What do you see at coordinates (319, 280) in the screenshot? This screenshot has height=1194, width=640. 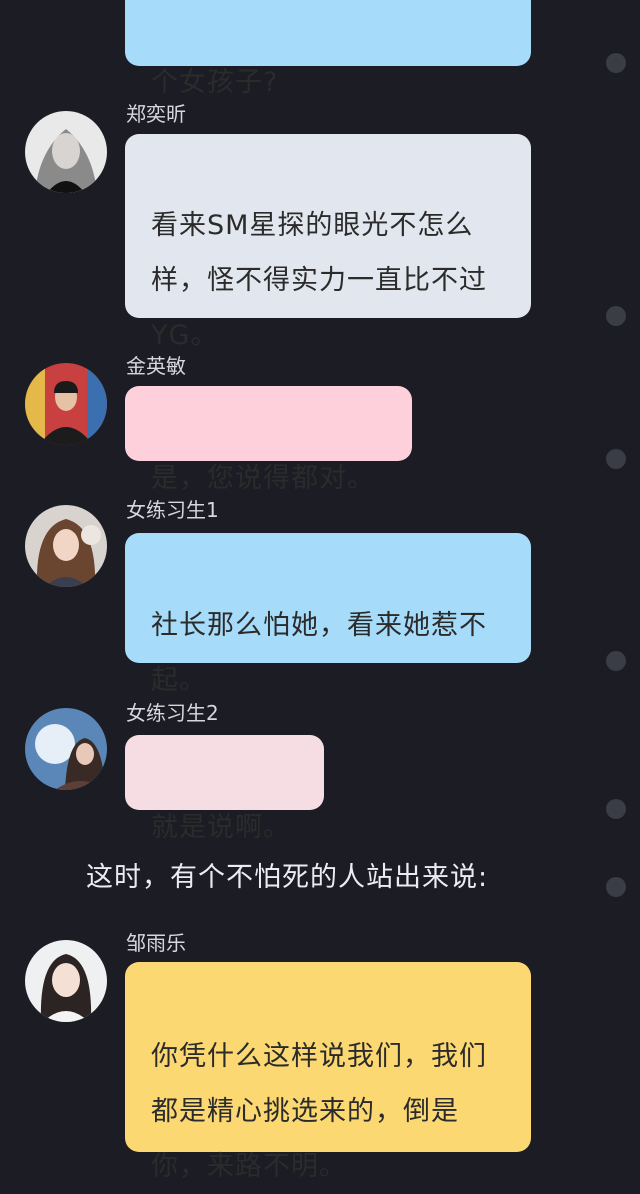 I see `message-text-1: 看来SM星探的眼光不怎么 样，怪不得实力一直比不过 YG。` at bounding box center [319, 280].